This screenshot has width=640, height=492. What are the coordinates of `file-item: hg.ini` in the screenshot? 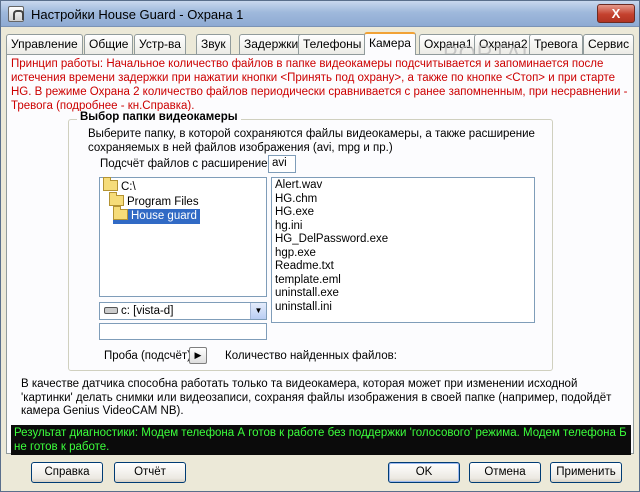 It's located at (403, 227).